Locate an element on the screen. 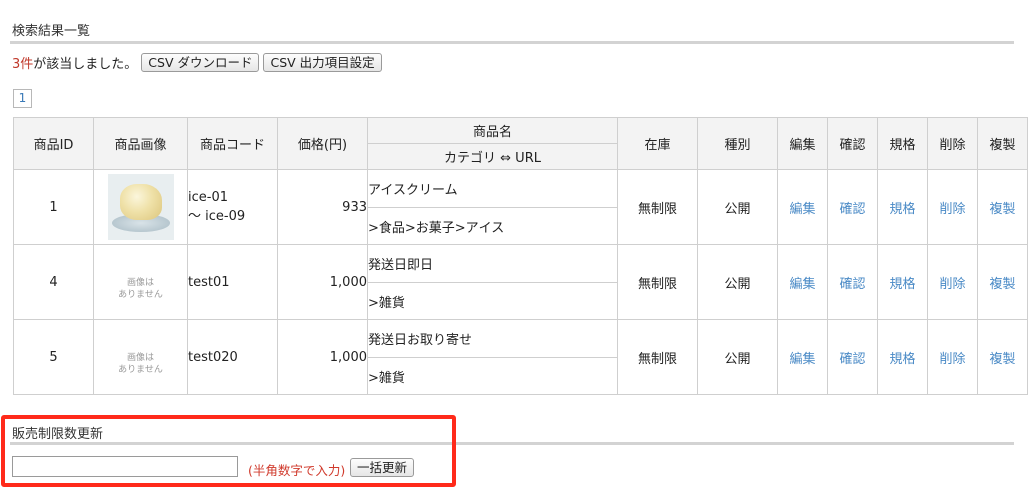 The width and height of the screenshot is (1032, 492). header-price: 価格(円) is located at coordinates (322, 143).